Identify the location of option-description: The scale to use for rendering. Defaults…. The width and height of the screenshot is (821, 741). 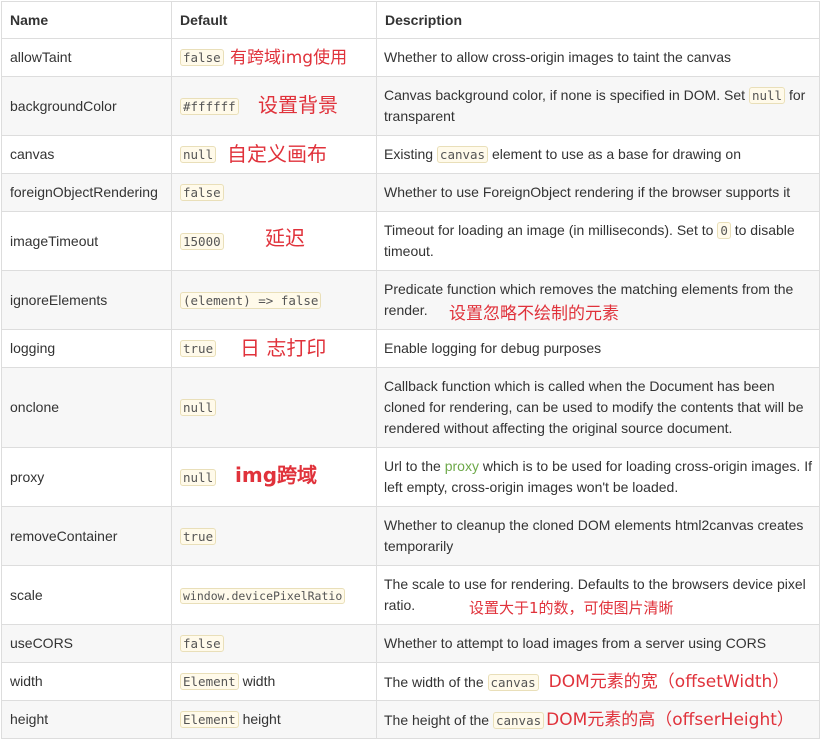
(598, 595).